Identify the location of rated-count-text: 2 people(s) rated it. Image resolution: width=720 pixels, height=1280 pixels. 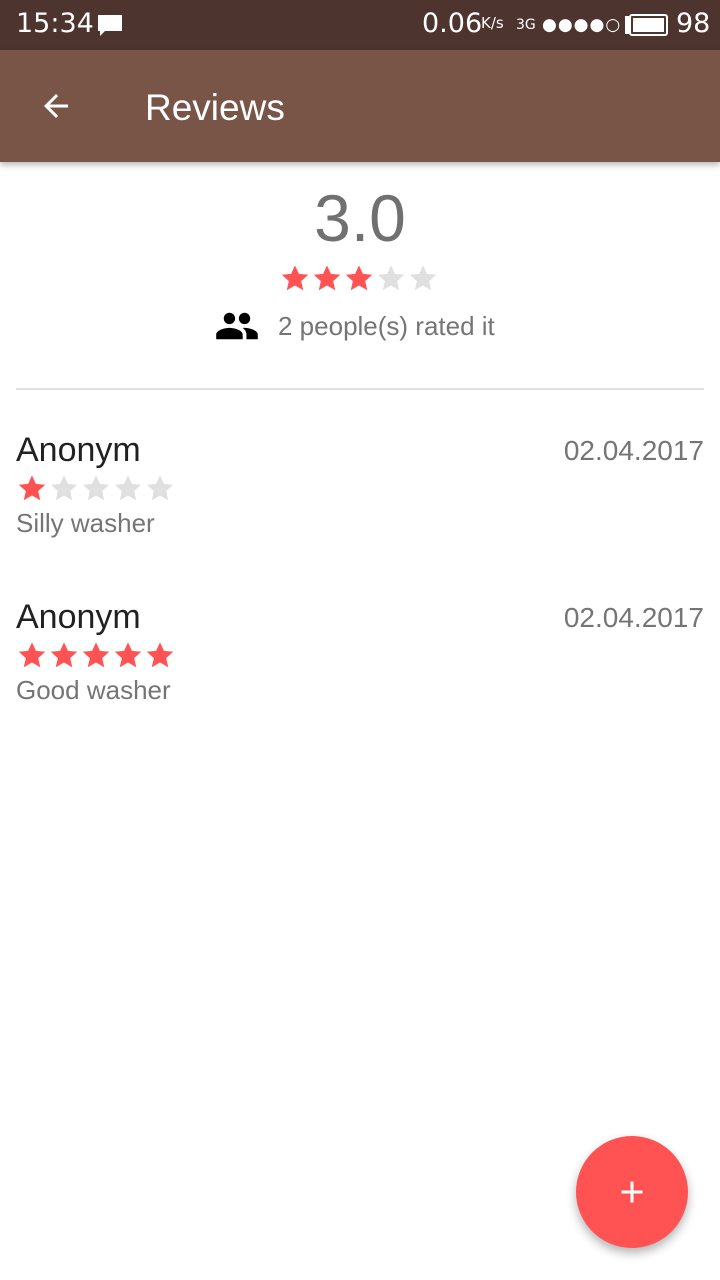
(386, 325).